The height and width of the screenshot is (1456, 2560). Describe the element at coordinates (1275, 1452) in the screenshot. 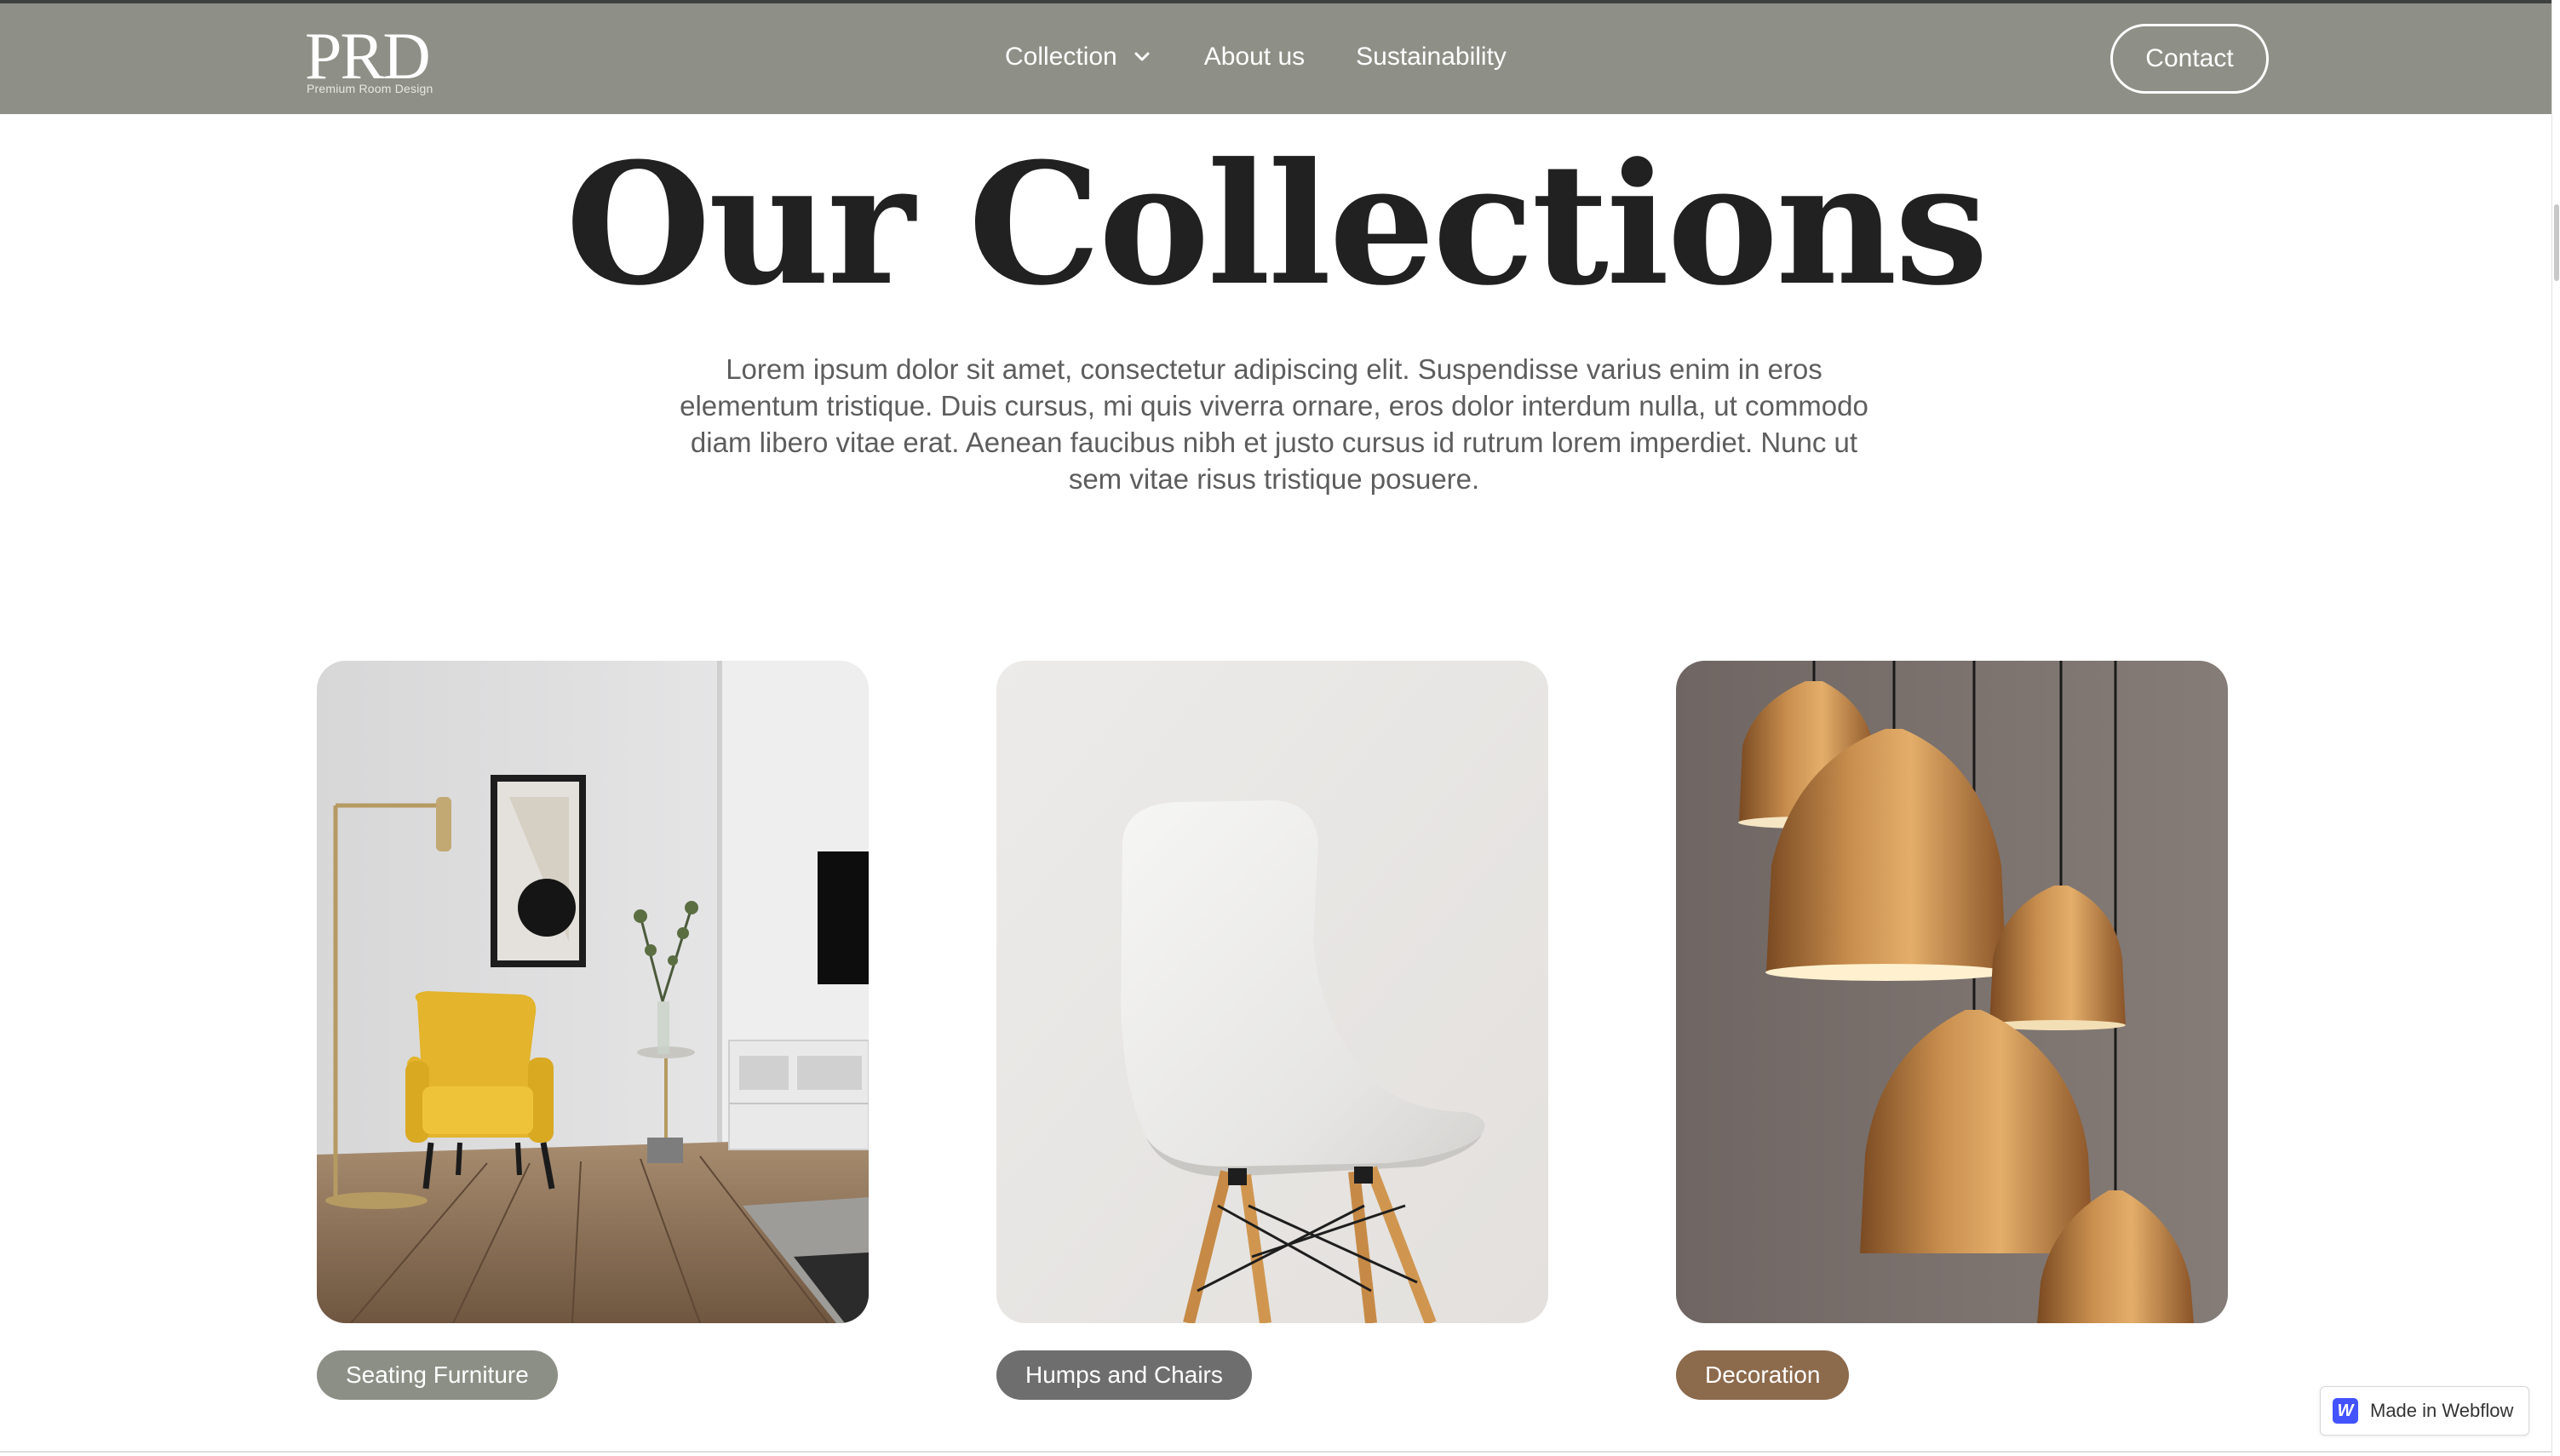

I see `section-divider` at that location.